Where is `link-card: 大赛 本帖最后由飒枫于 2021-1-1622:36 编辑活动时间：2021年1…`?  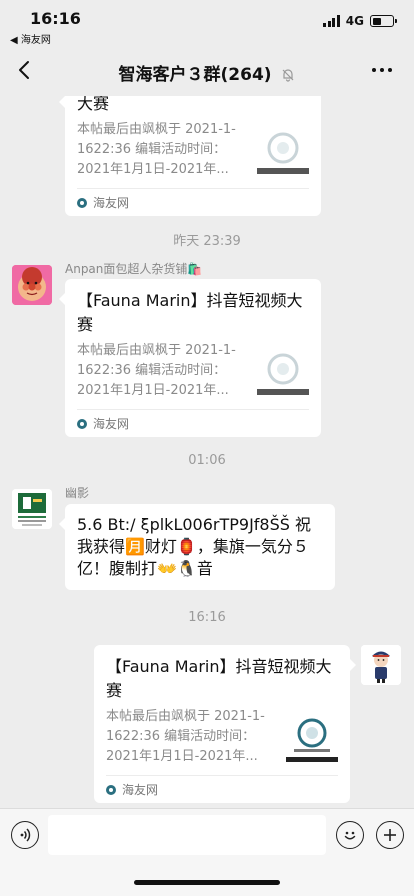 link-card: 大赛 本帖最后由飒枫于 2021-1-1622:36 编辑活动时间：2021年1… is located at coordinates (190, 156).